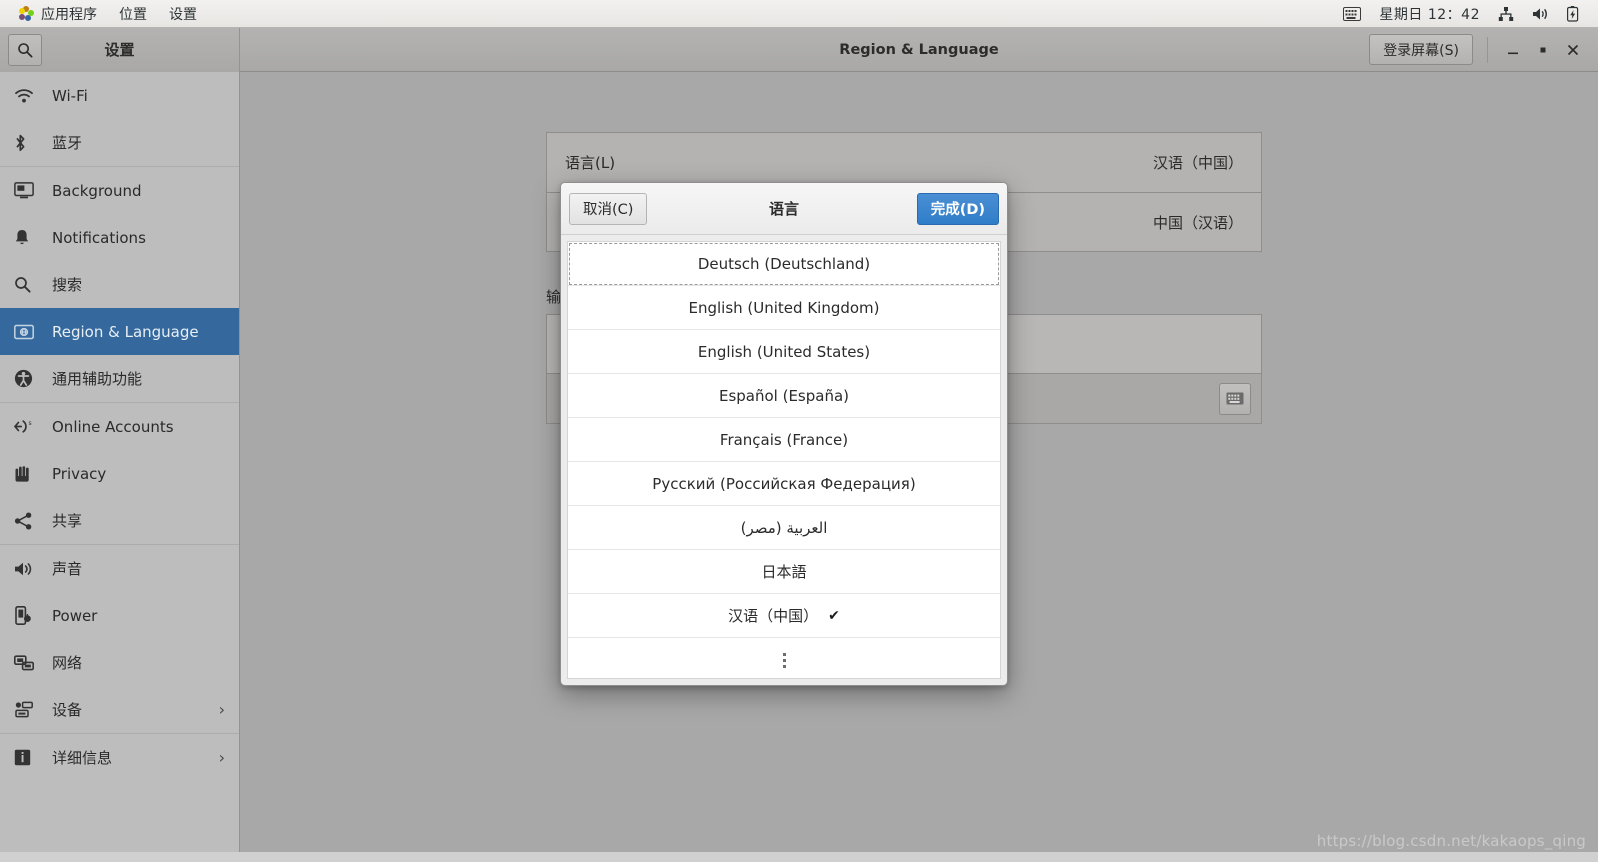 The width and height of the screenshot is (1598, 862). I want to click on dialog-cancel-button: 取消(C), so click(608, 208).